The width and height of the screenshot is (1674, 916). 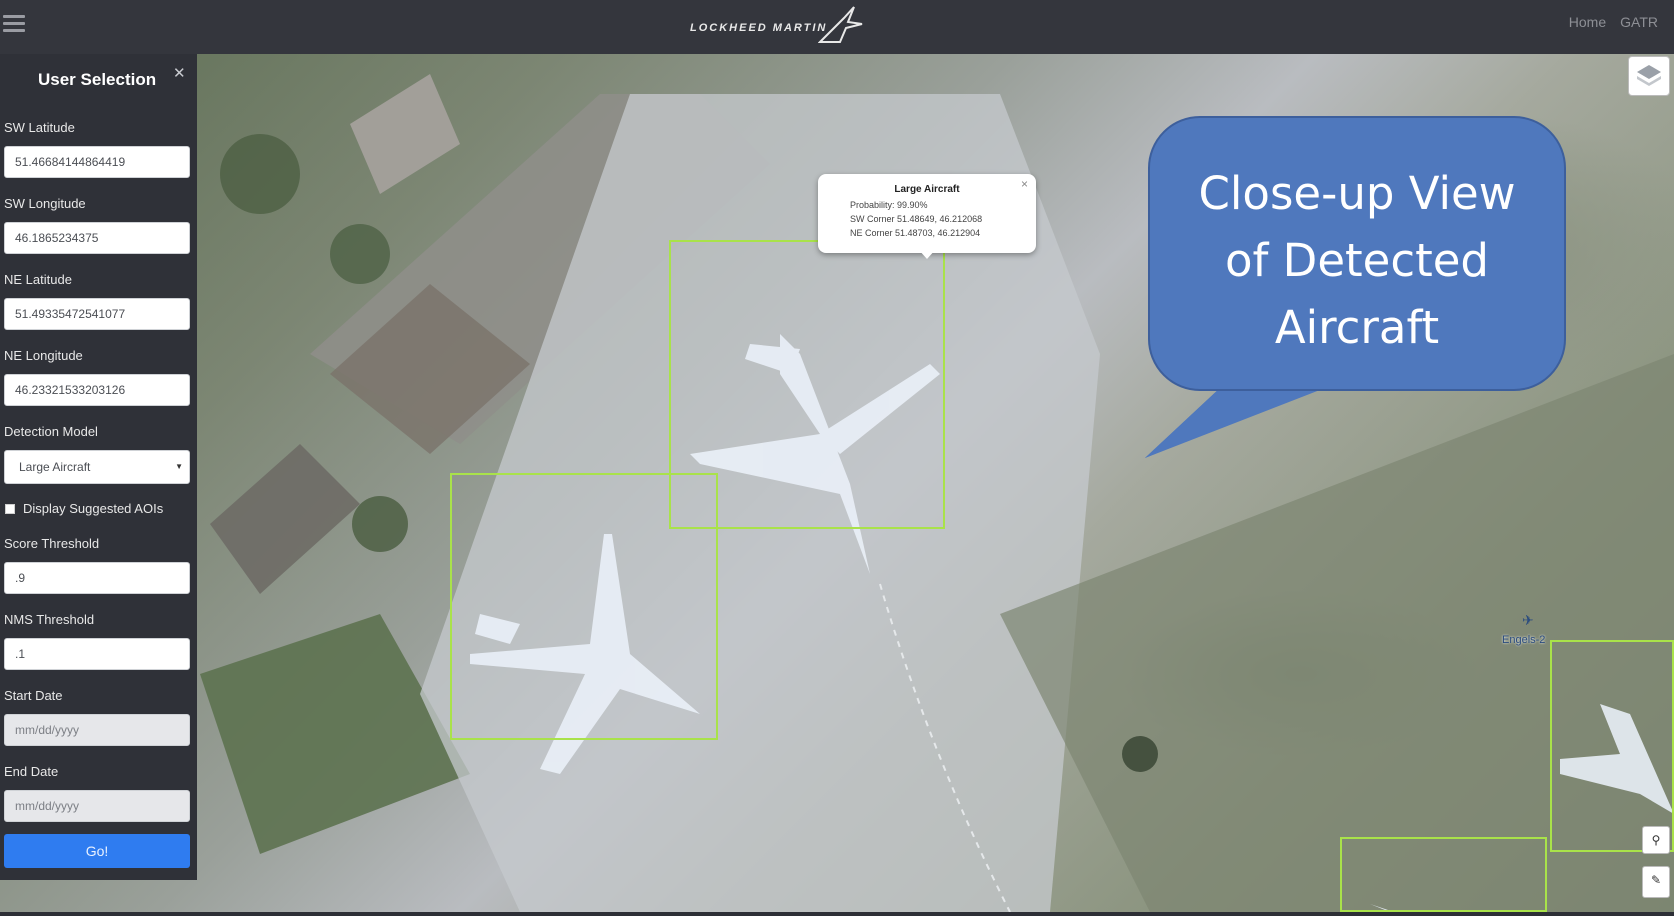 I want to click on callout-line-2: of Detected, so click(x=1357, y=260).